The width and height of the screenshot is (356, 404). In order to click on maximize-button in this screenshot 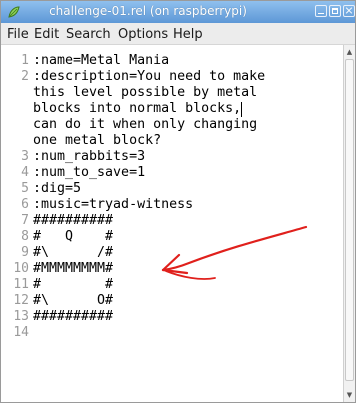, I will do `click(335, 11)`.